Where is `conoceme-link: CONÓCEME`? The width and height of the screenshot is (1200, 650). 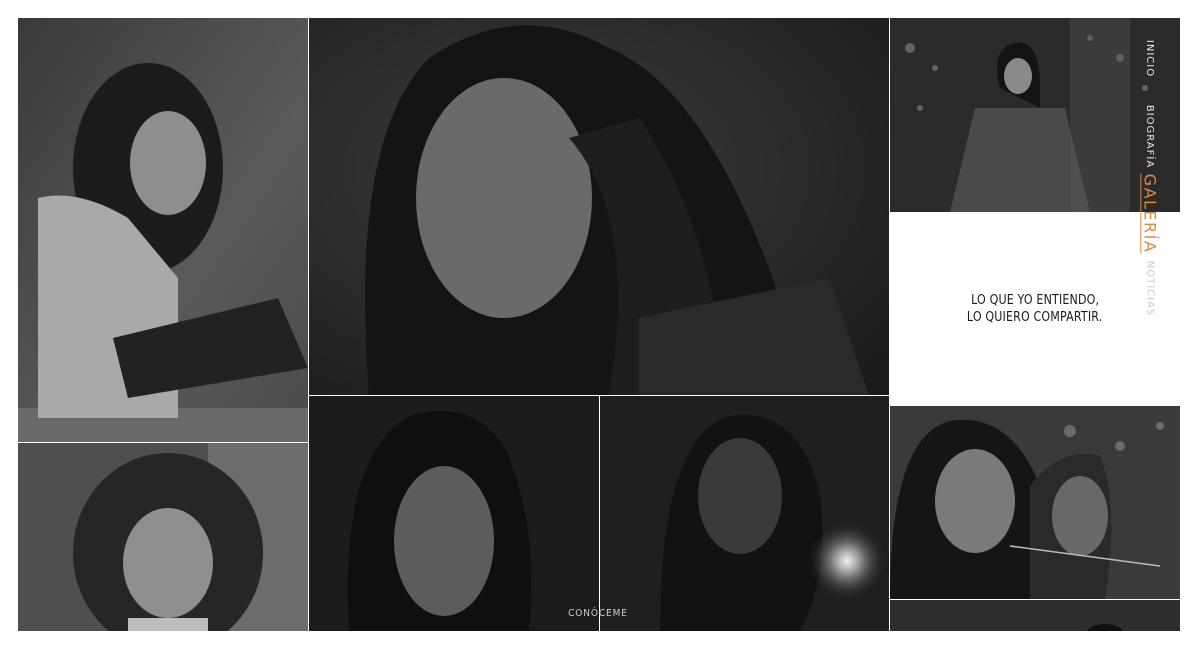 conoceme-link: CONÓCEME is located at coordinates (598, 613).